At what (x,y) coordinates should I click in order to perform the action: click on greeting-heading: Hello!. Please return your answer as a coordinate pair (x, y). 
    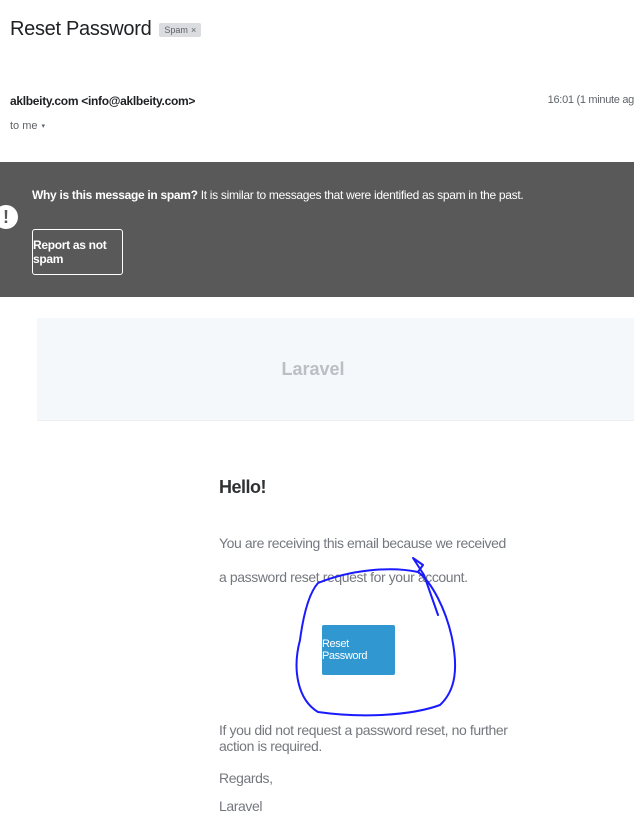
    Looking at the image, I should click on (243, 487).